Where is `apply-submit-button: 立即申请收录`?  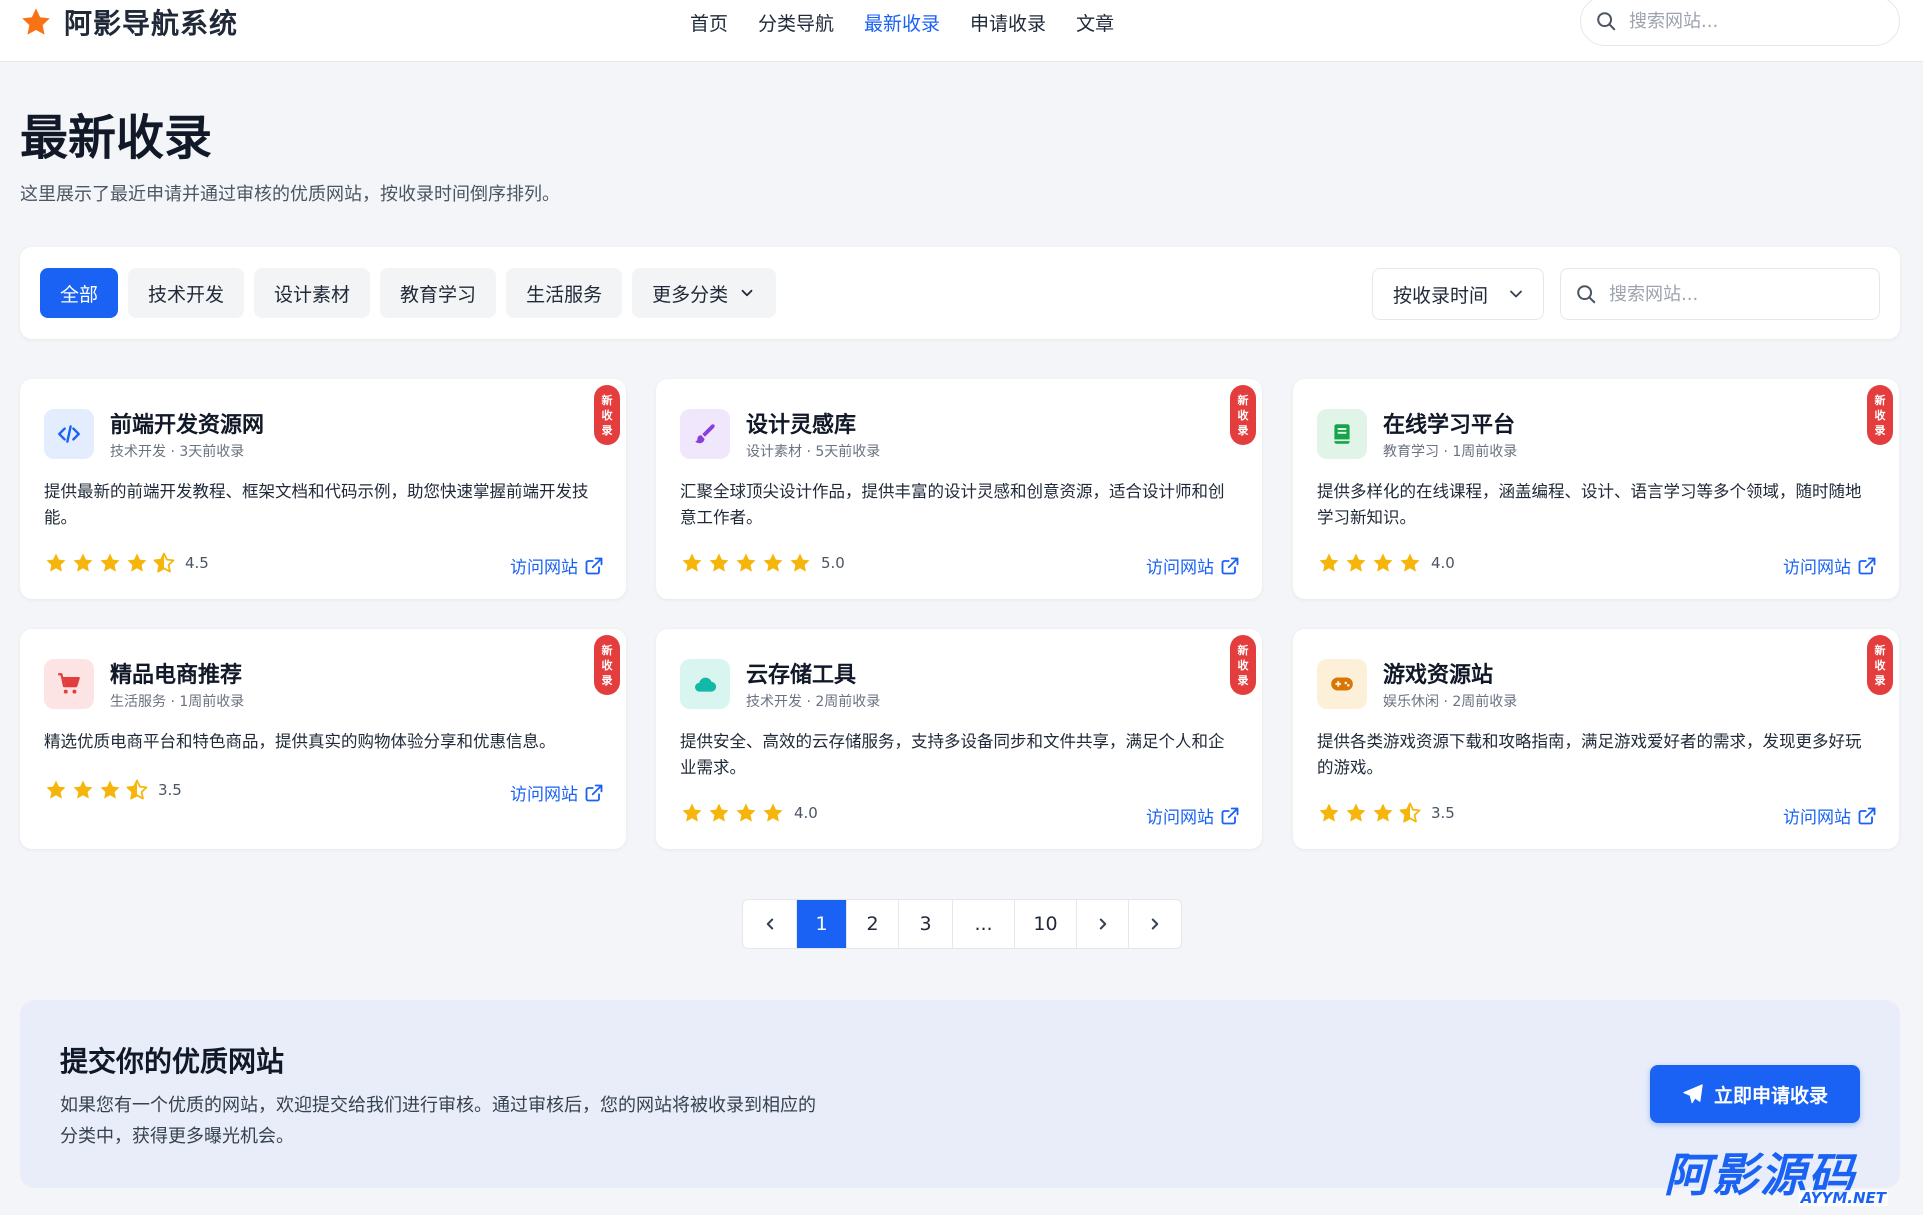 apply-submit-button: 立即申请收录 is located at coordinates (1755, 1094).